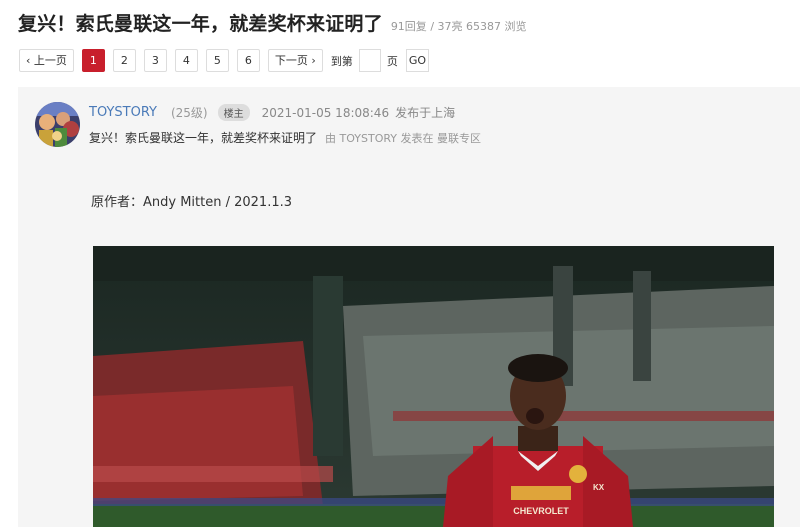  I want to click on jersey-sponsor-text: CHEVROLET, so click(541, 511).